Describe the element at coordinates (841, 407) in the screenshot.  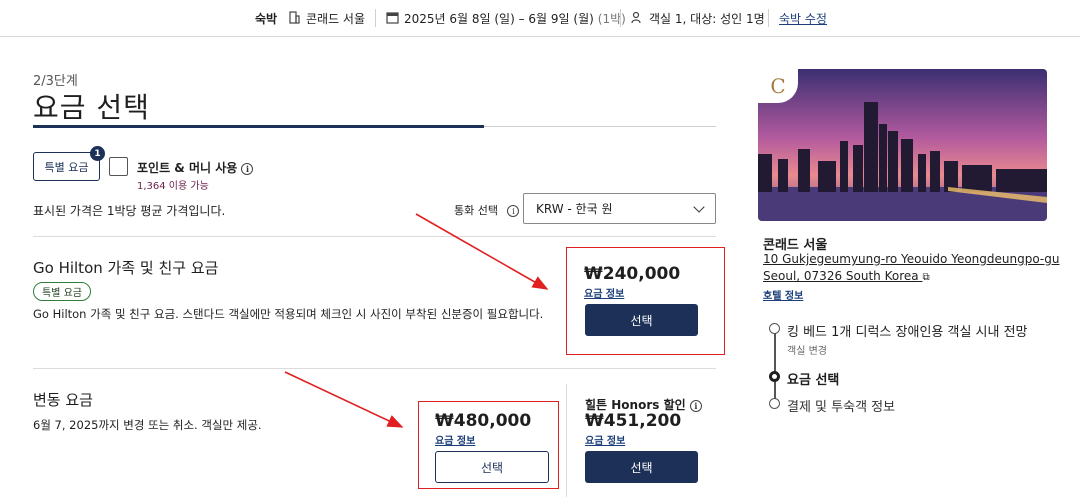
I see `timeline-step-payment: 결제 및 투숙객 정보` at that location.